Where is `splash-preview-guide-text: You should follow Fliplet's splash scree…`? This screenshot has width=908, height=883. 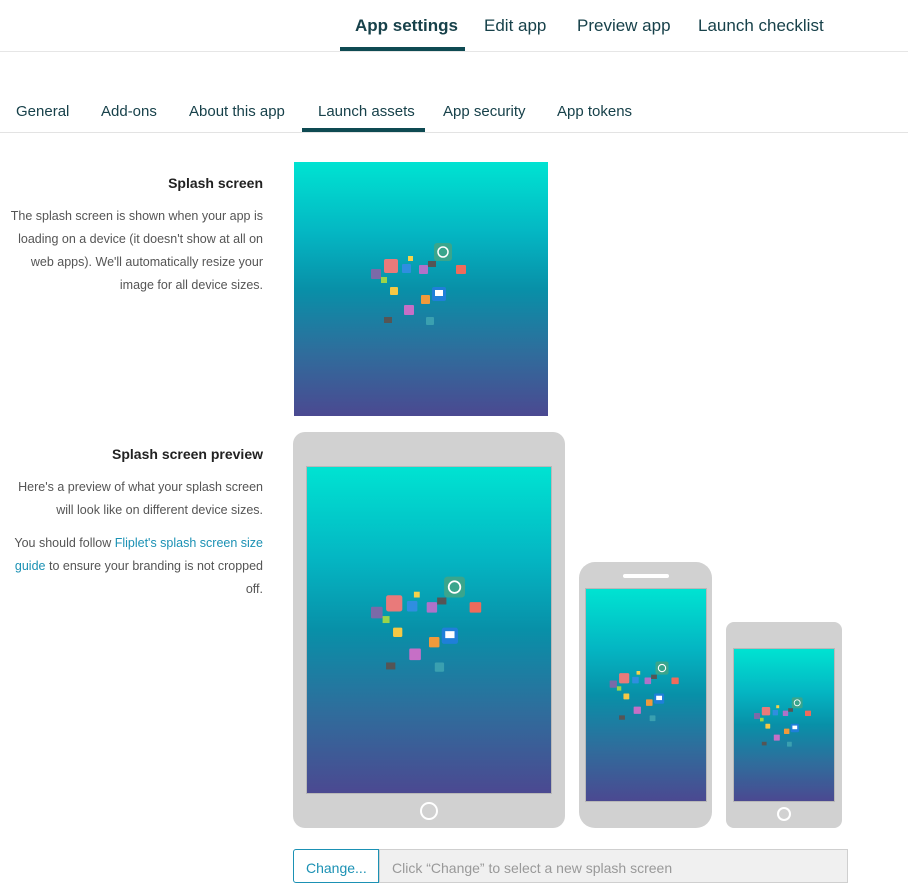
splash-preview-guide-text: You should follow Fliplet's splash scree… is located at coordinates (133, 566).